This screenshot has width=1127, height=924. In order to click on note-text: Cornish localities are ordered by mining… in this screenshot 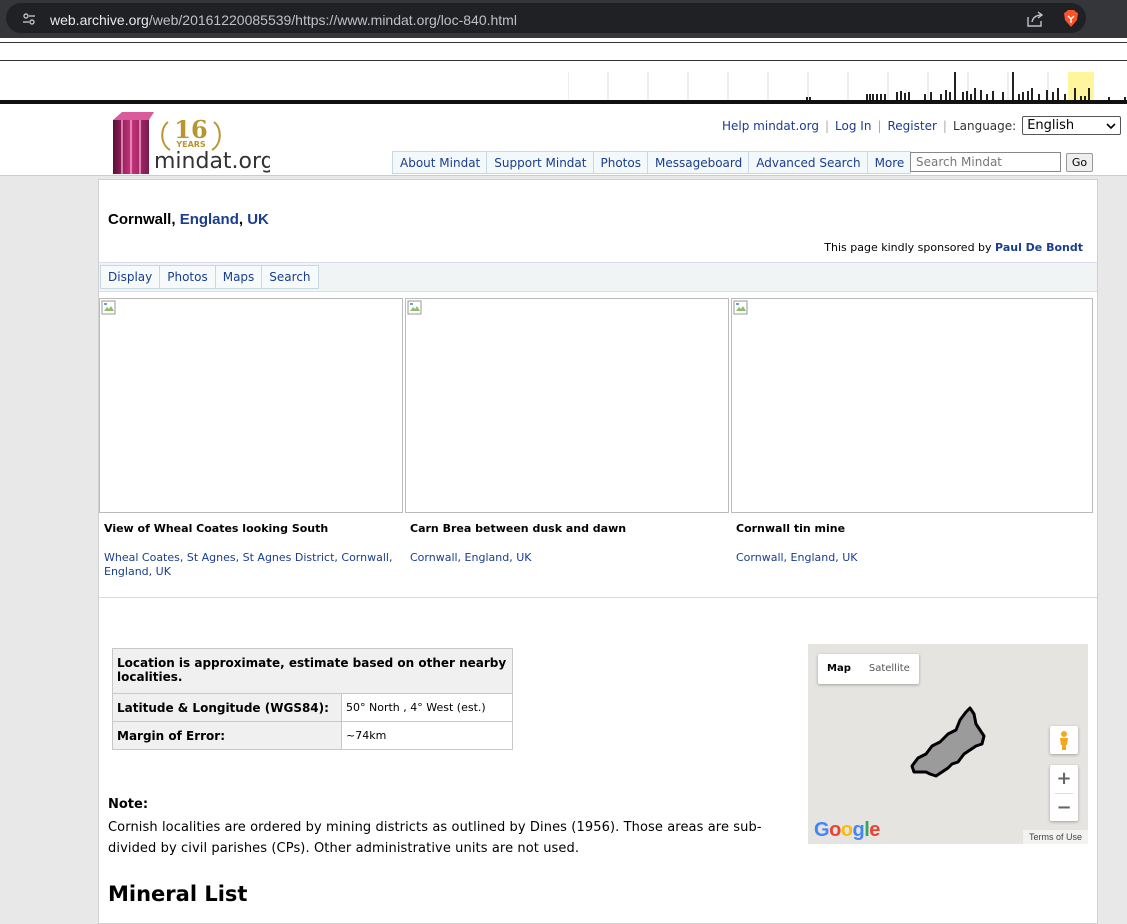, I will do `click(435, 838)`.